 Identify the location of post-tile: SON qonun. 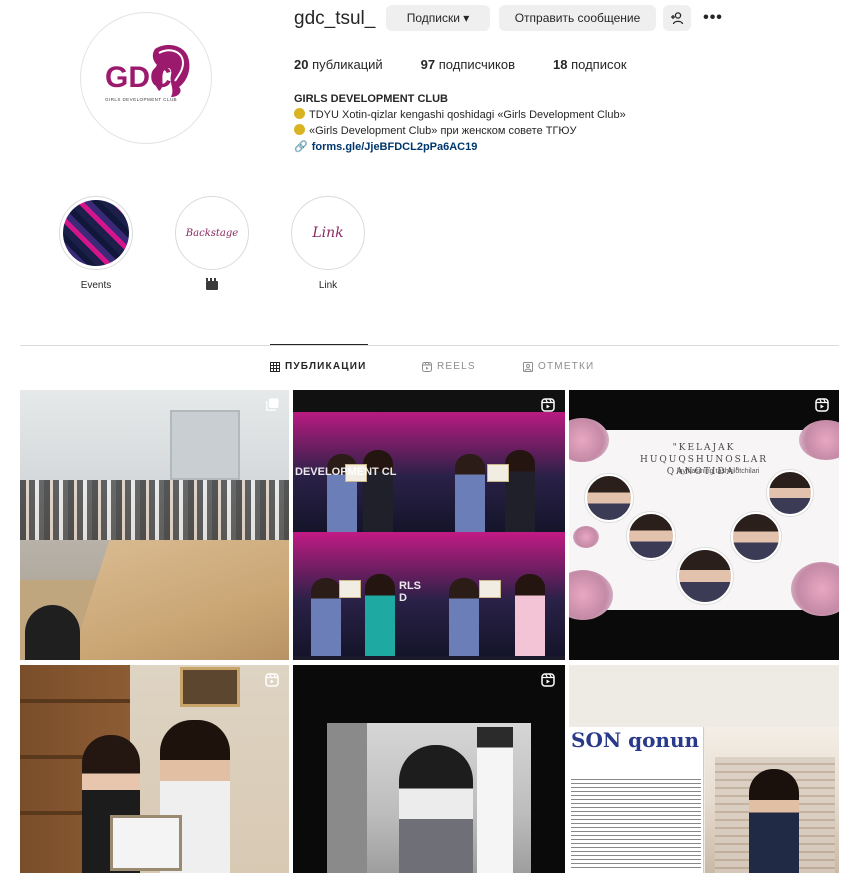
(704, 769).